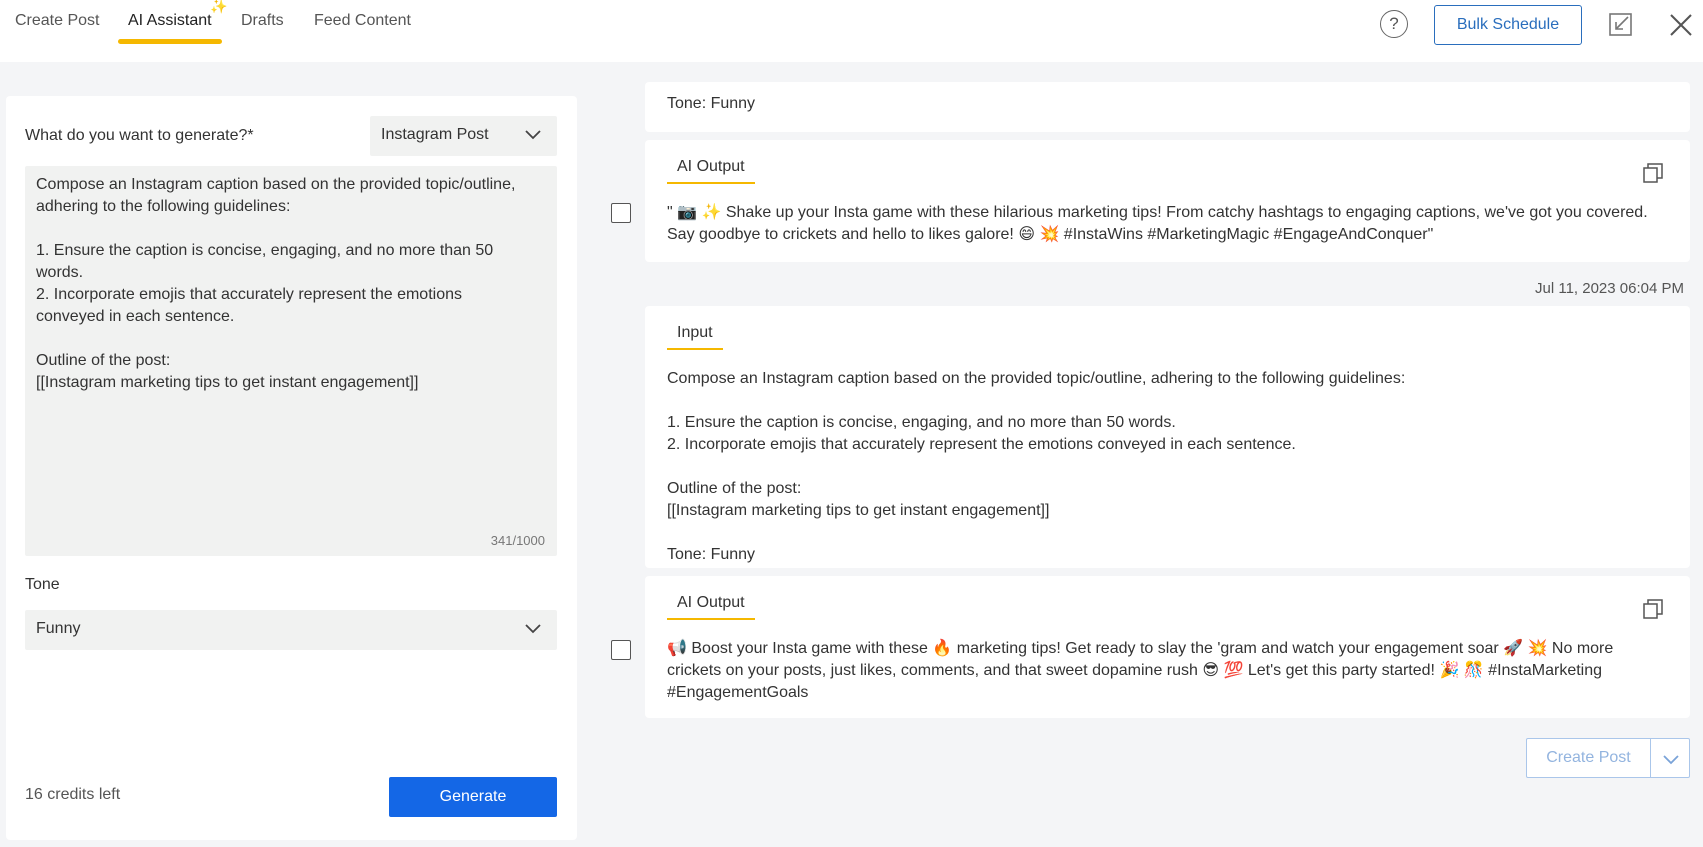 Image resolution: width=1703 pixels, height=847 pixels. I want to click on generate-type-select: Instagram Post, so click(463, 136).